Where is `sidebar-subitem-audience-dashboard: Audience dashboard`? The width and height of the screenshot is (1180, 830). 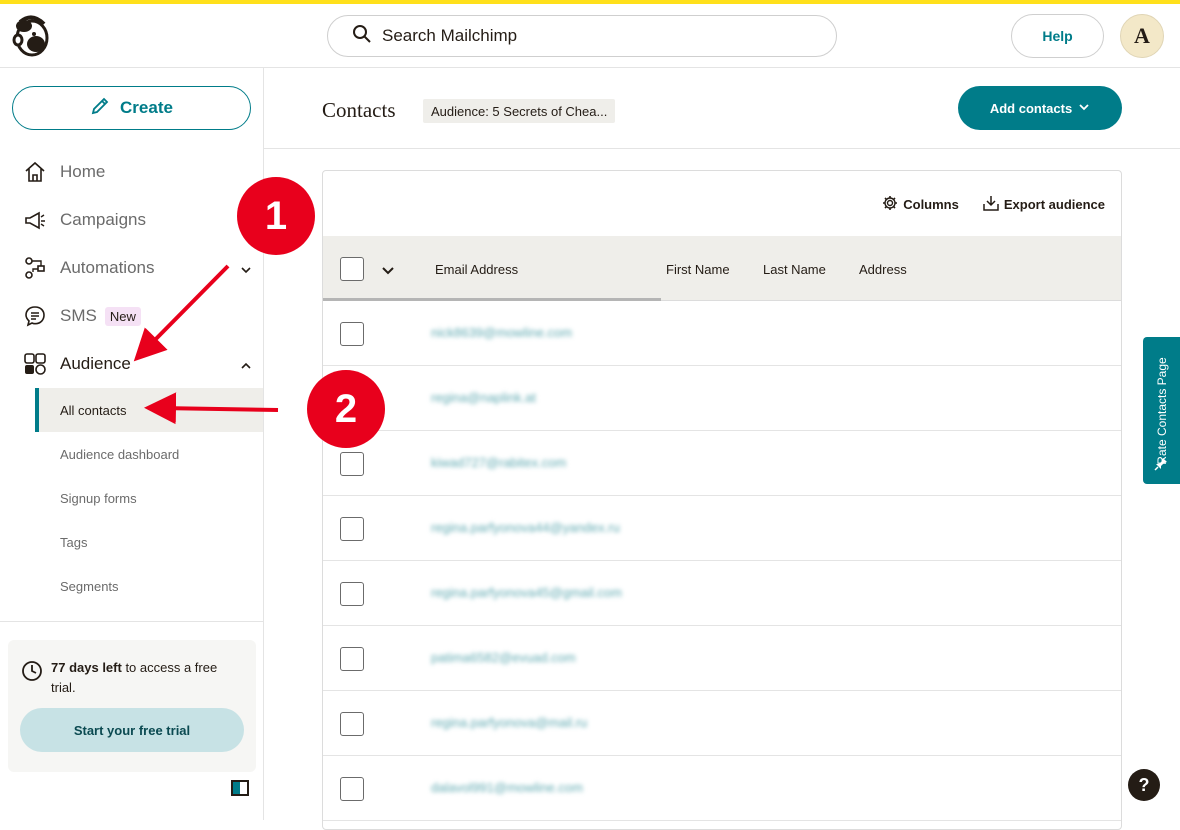 sidebar-subitem-audience-dashboard: Audience dashboard is located at coordinates (149, 454).